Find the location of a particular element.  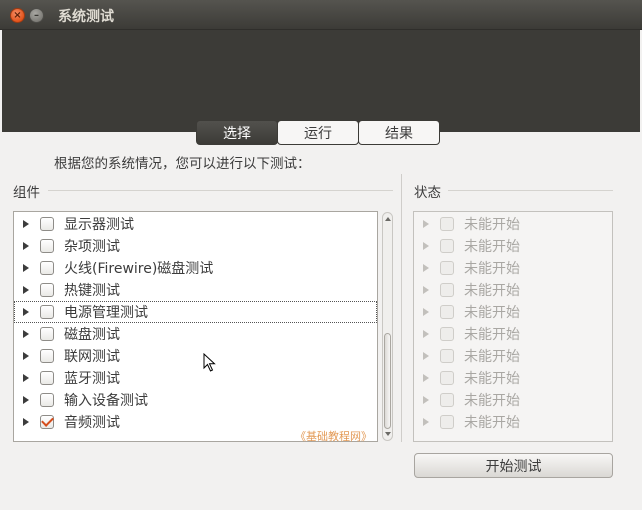

scroll-down-icon is located at coordinates (388, 434).